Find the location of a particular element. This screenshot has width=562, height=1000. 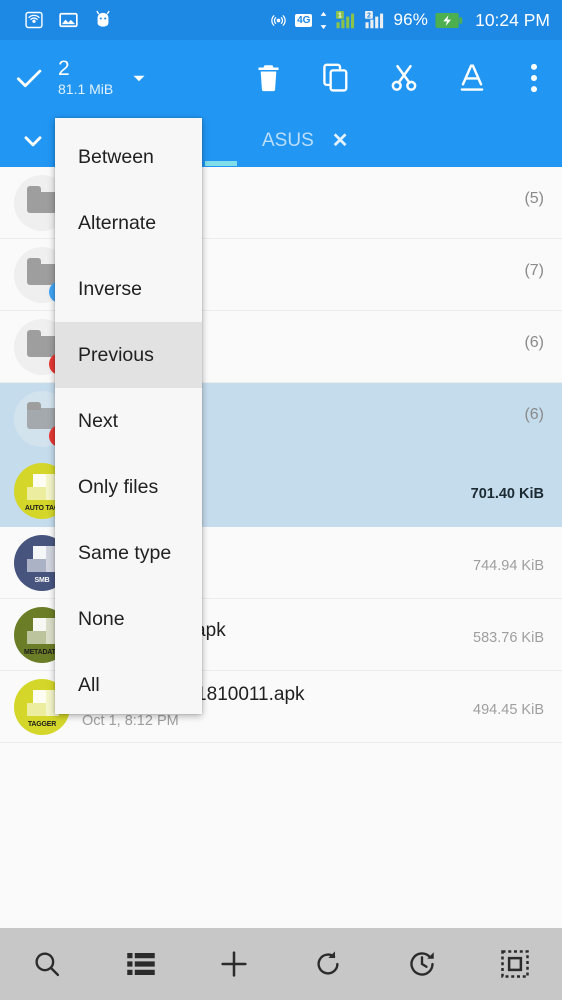

menu-item-next: Next is located at coordinates (128, 421).